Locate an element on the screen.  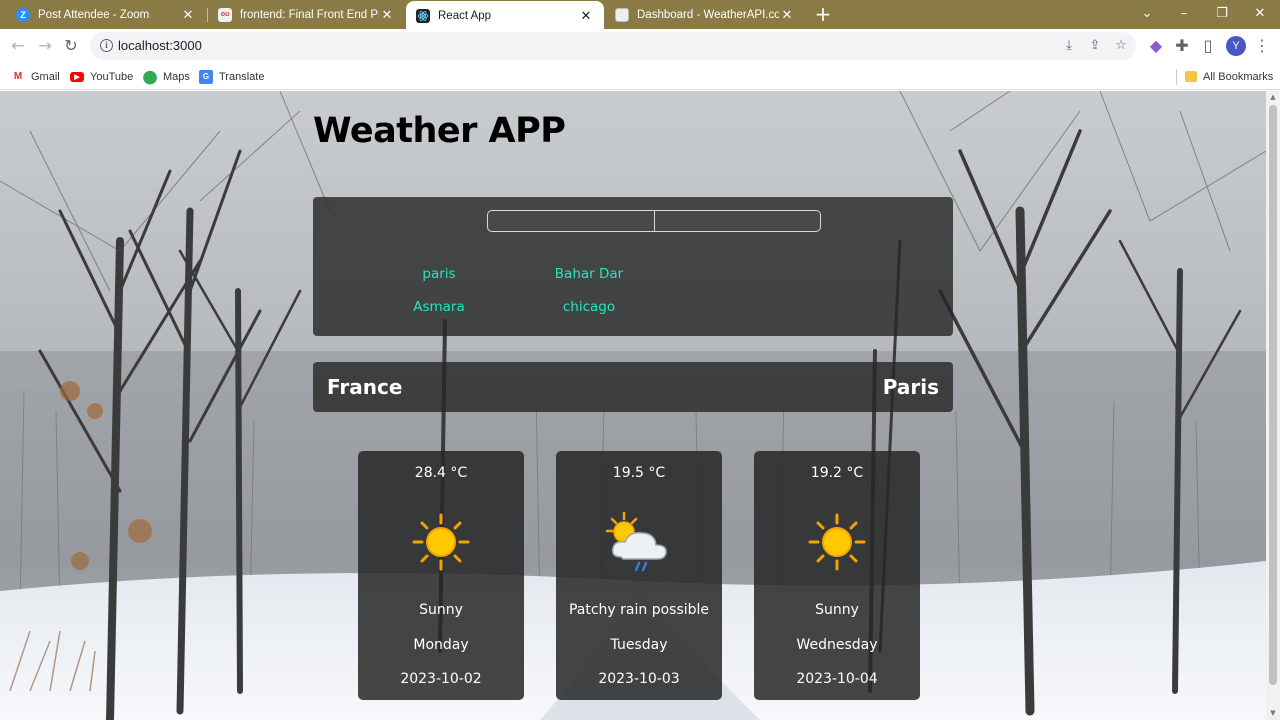
project-icon: ou is located at coordinates (225, 14).